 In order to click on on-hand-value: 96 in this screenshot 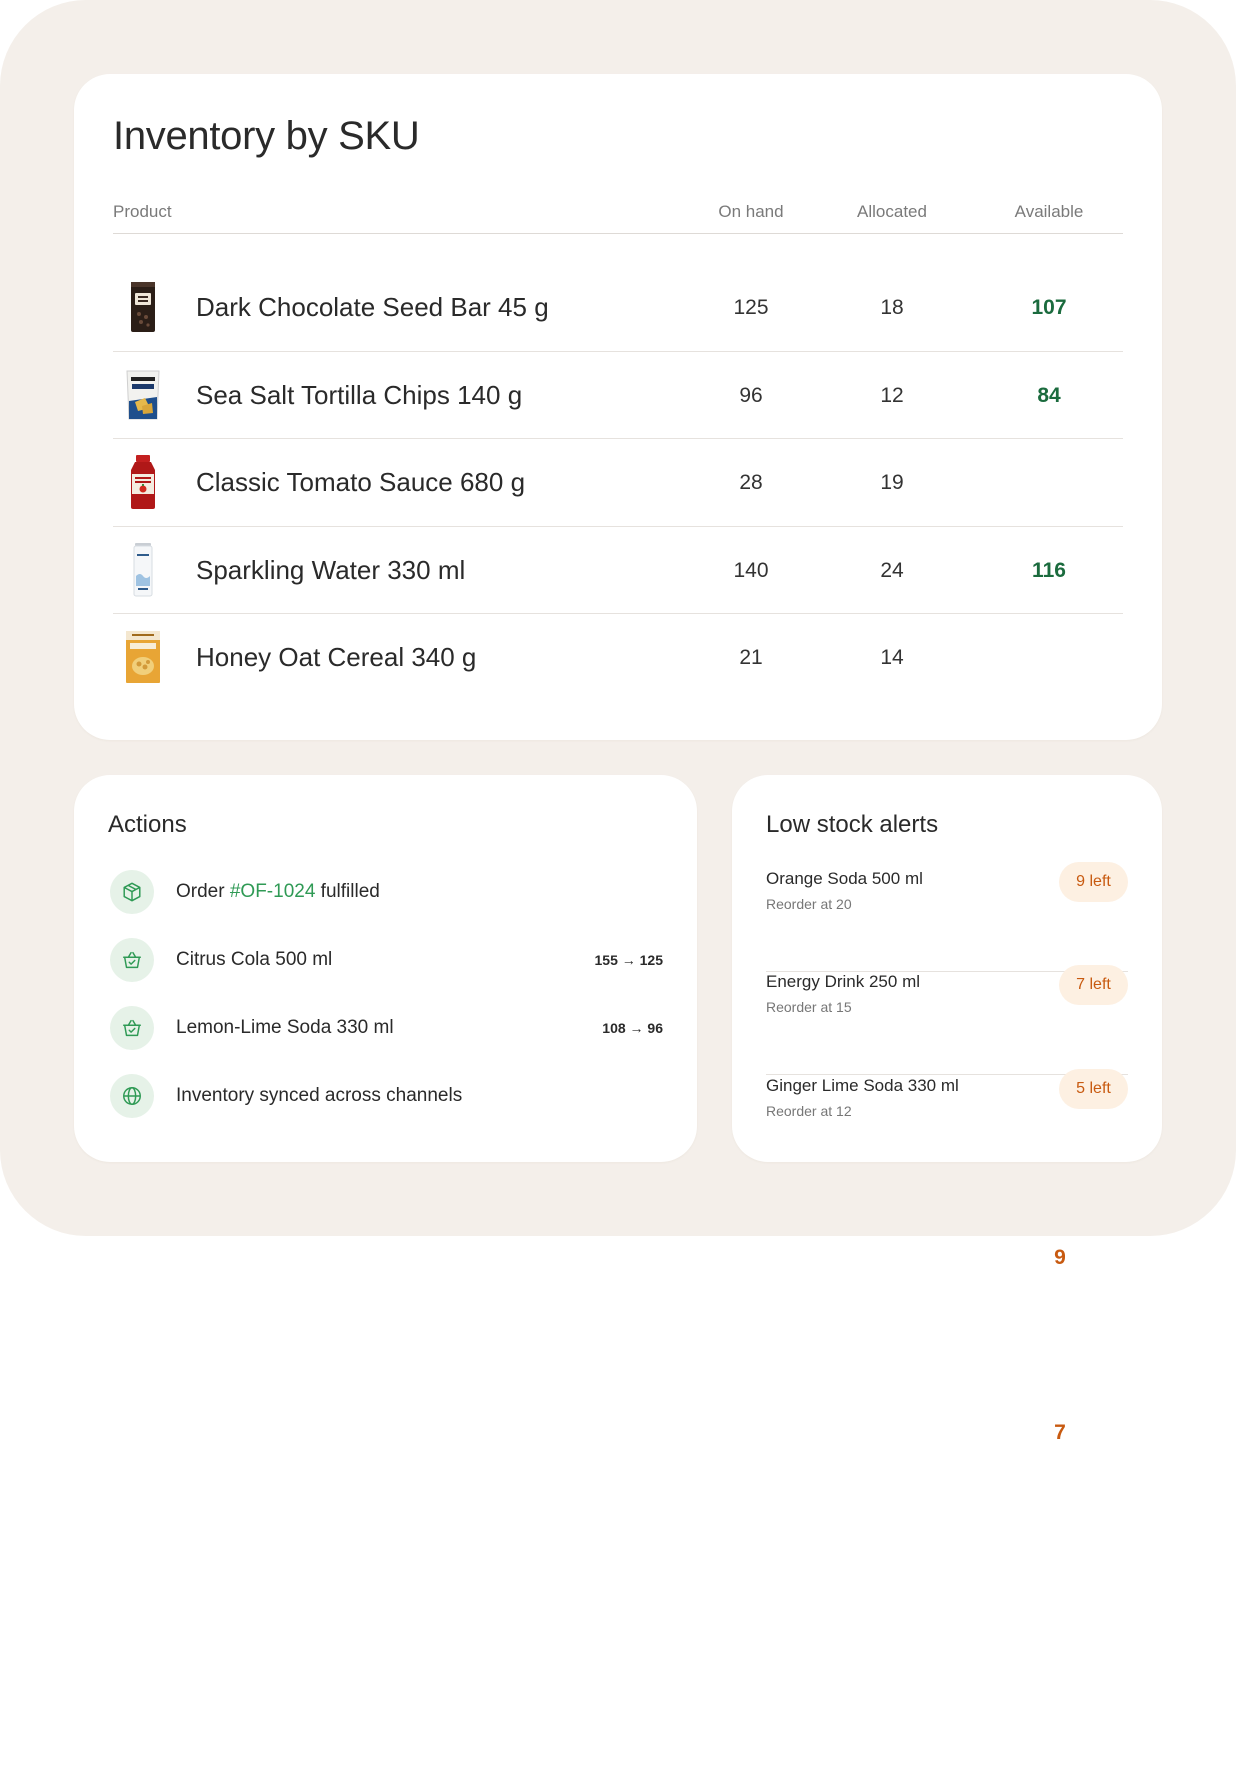, I will do `click(751, 395)`.